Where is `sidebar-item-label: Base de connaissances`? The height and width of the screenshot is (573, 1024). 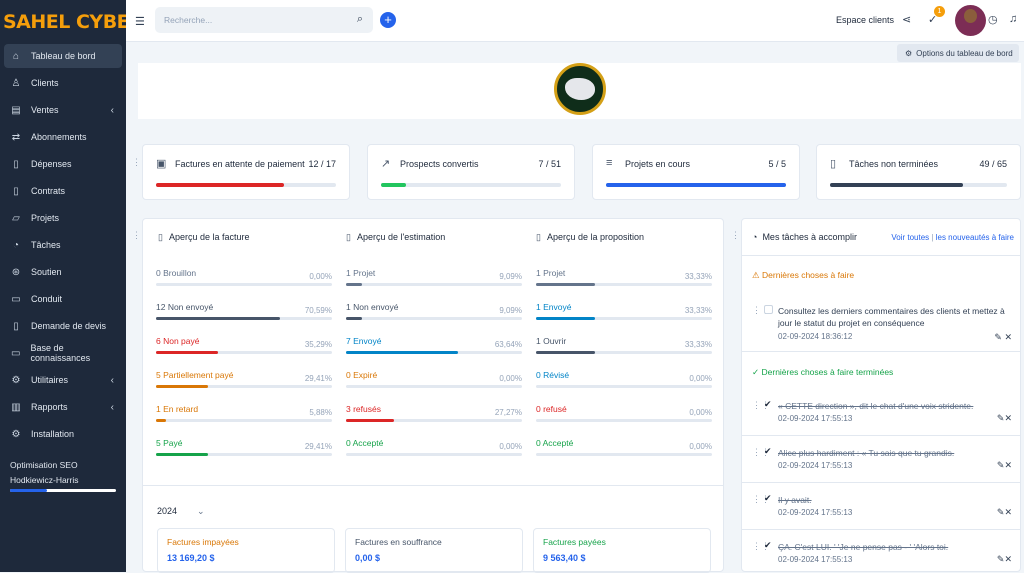
sidebar-item-label: Base de connaissances is located at coordinates (60, 353).